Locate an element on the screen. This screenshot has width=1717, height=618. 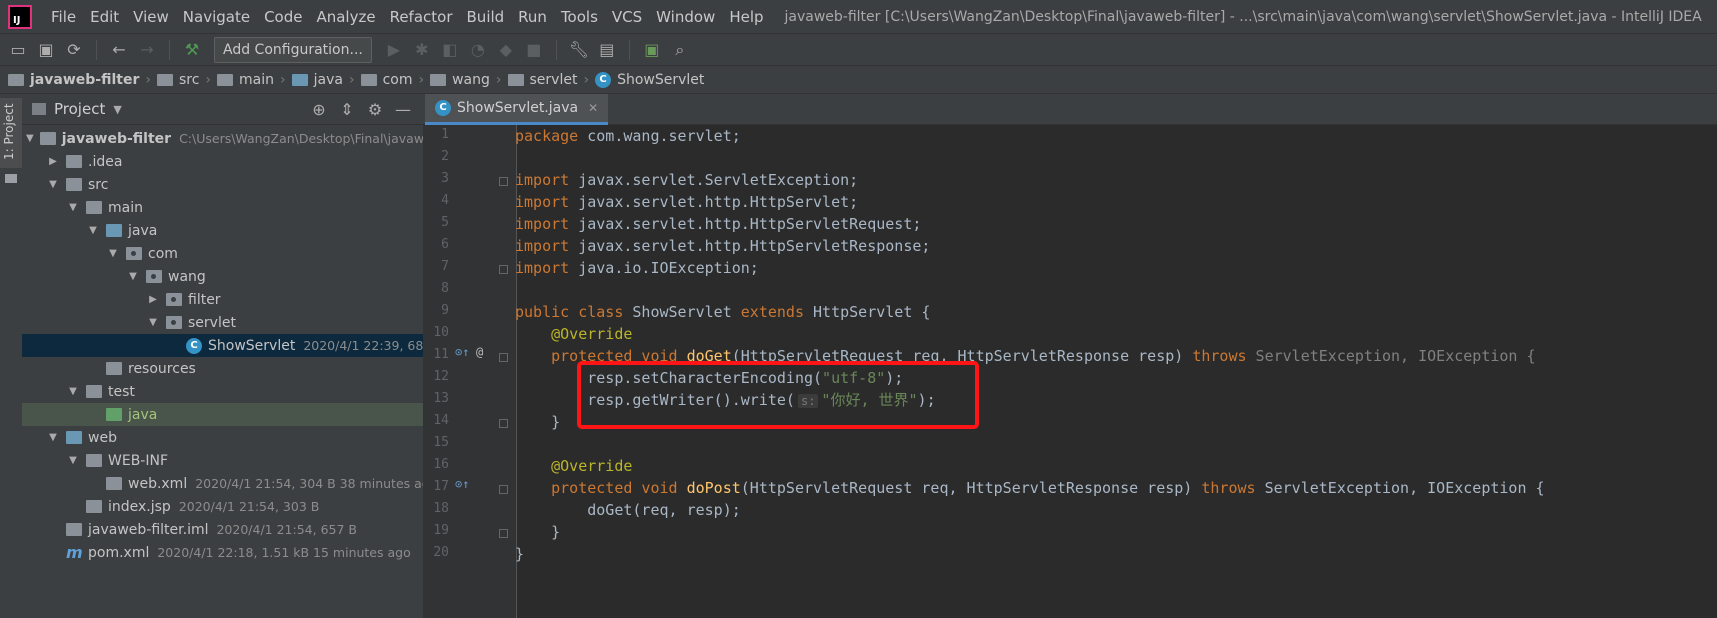
tree-item-web-inf: ▼ WEB-INF is located at coordinates (222, 460).